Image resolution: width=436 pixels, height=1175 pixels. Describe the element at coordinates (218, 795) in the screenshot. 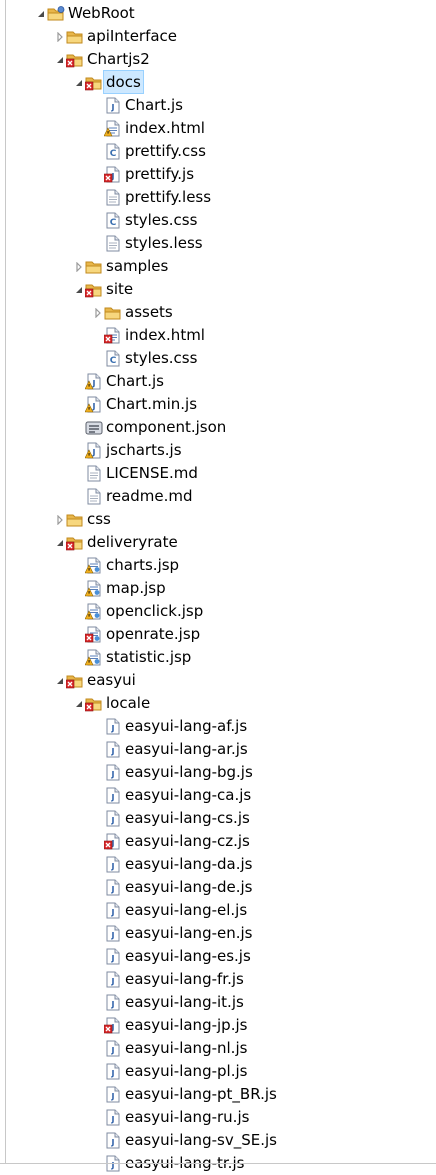

I see `tree-item-easyui-lang-ca-js: Jeasyui-lang-ca.js` at that location.